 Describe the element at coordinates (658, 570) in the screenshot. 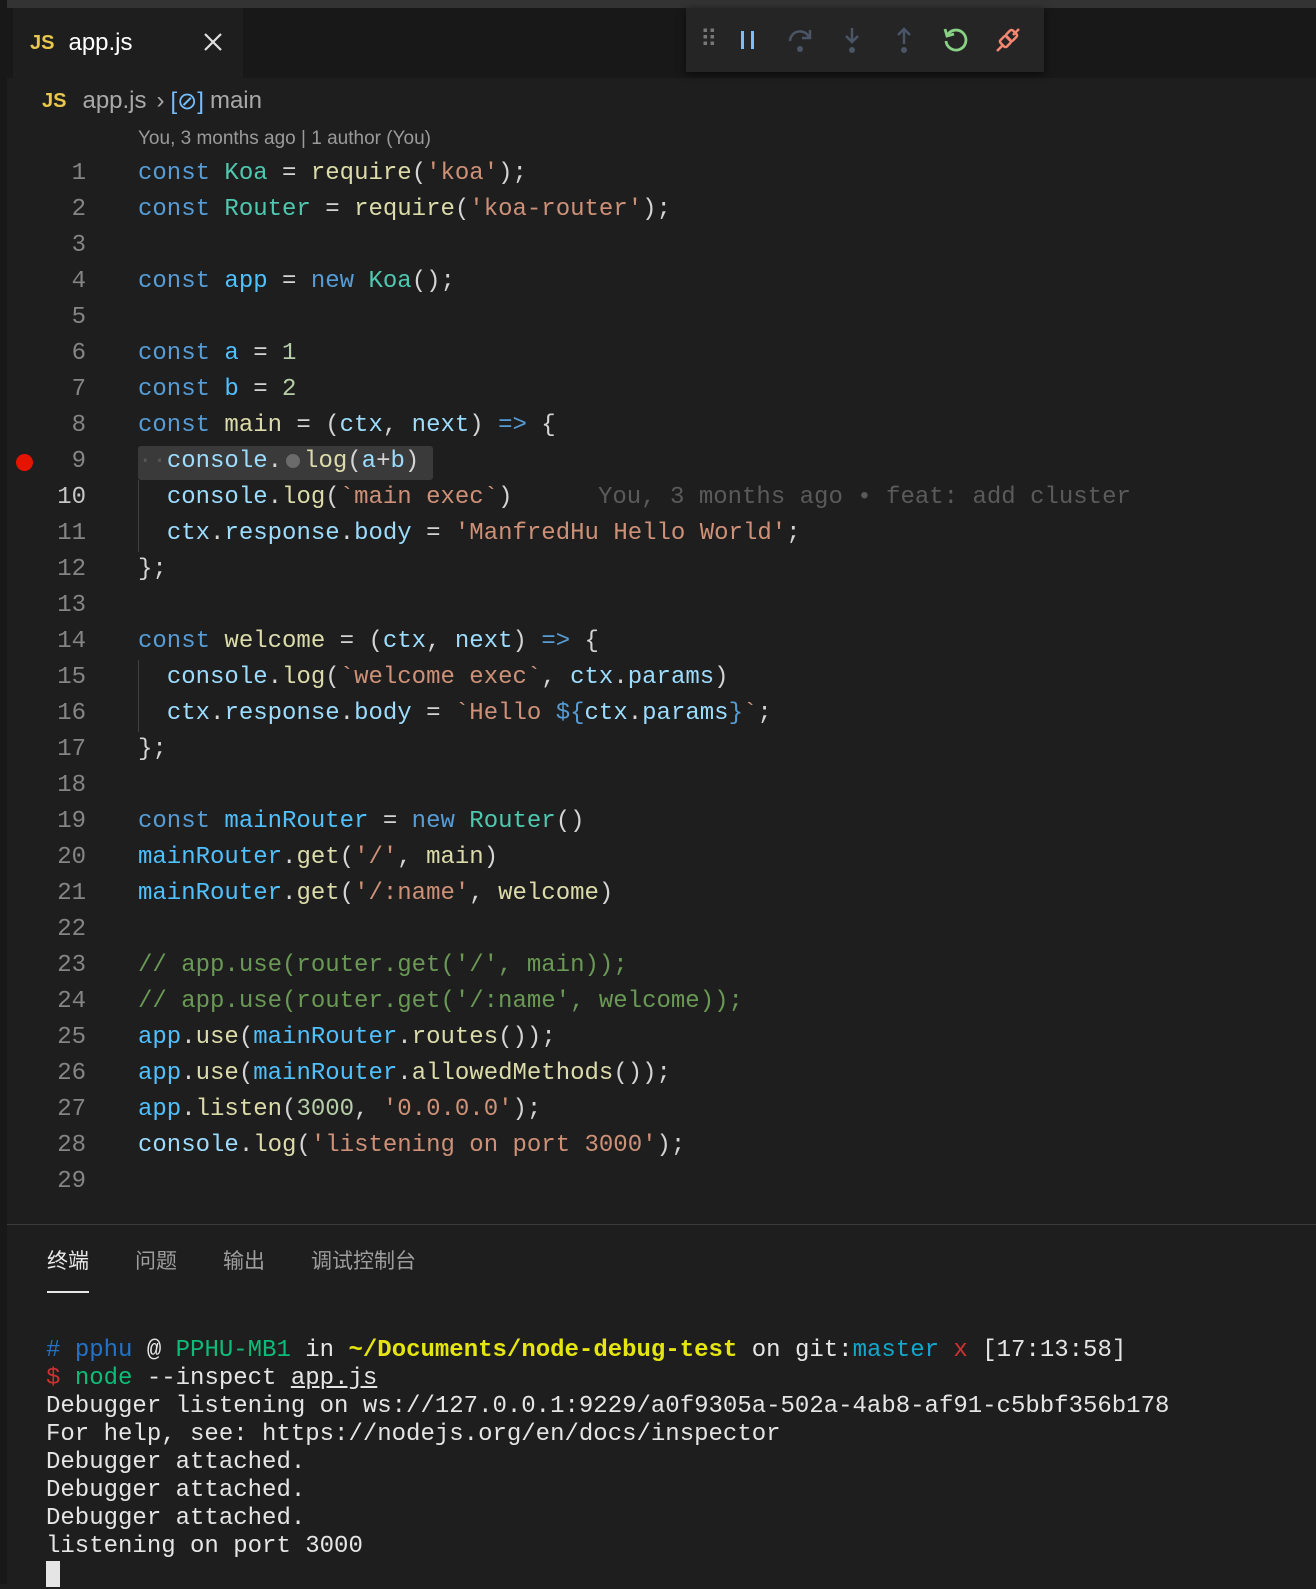

I see `code-line: 12};` at that location.